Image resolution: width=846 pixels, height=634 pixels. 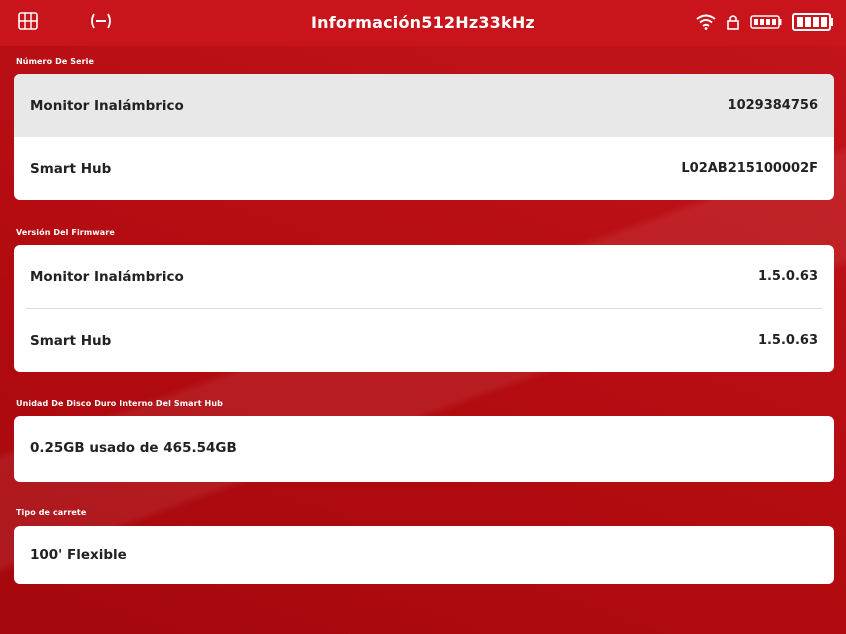 I want to click on section-label-reel: Tipo de carrete, so click(x=51, y=512).